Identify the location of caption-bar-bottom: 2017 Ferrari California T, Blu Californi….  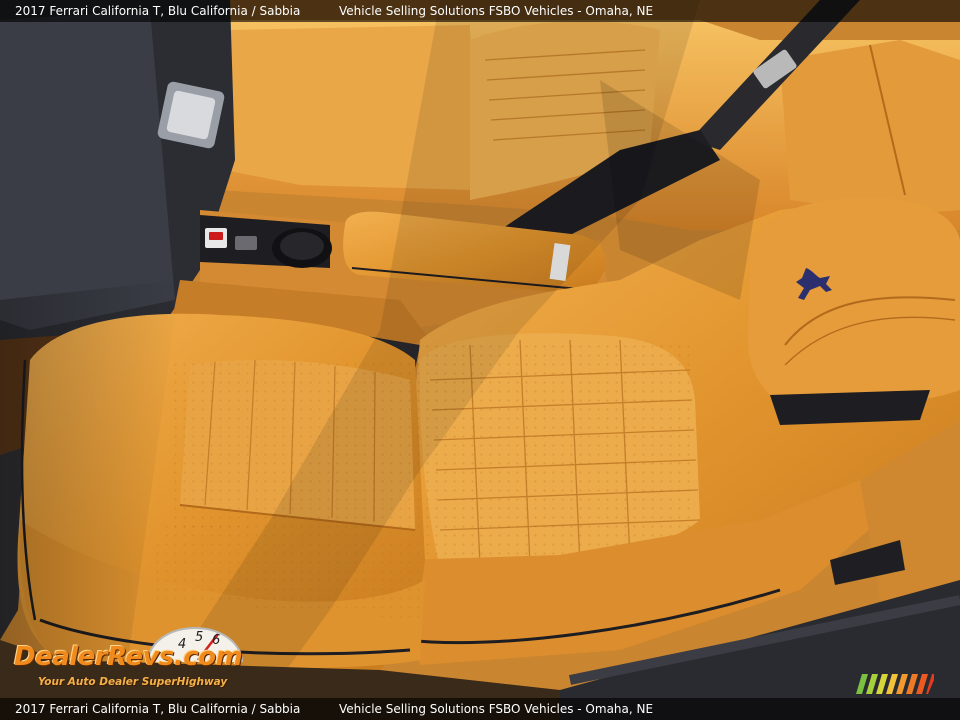
(480, 709).